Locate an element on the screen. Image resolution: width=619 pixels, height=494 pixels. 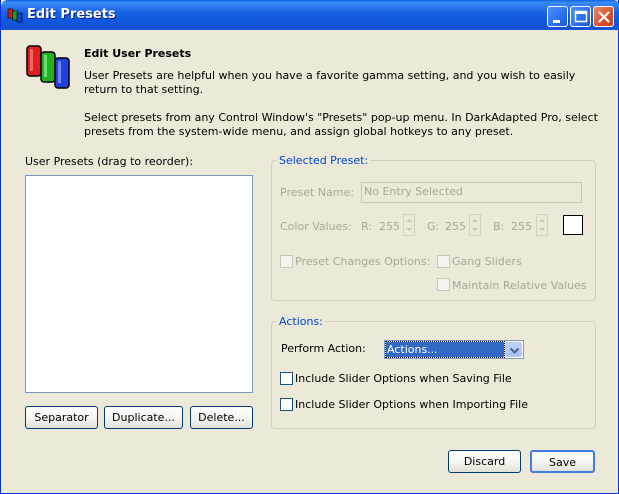
user-presets-label: User Presets (drag to reorder): is located at coordinates (109, 161).